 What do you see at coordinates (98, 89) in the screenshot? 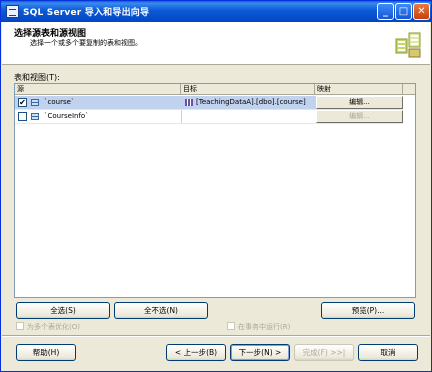
I see `column-source: 源` at bounding box center [98, 89].